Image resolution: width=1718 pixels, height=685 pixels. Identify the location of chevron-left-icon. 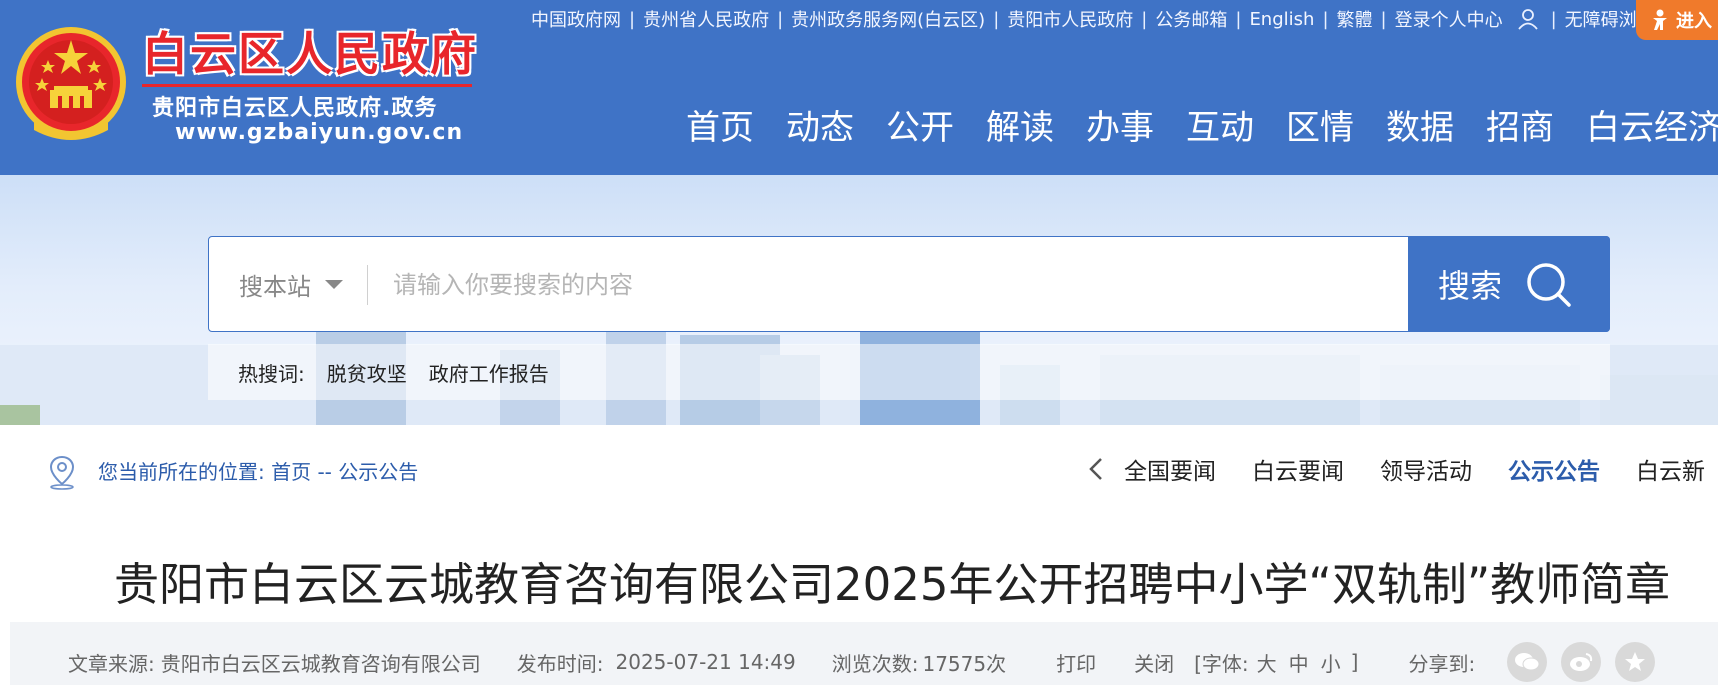
(1096, 469).